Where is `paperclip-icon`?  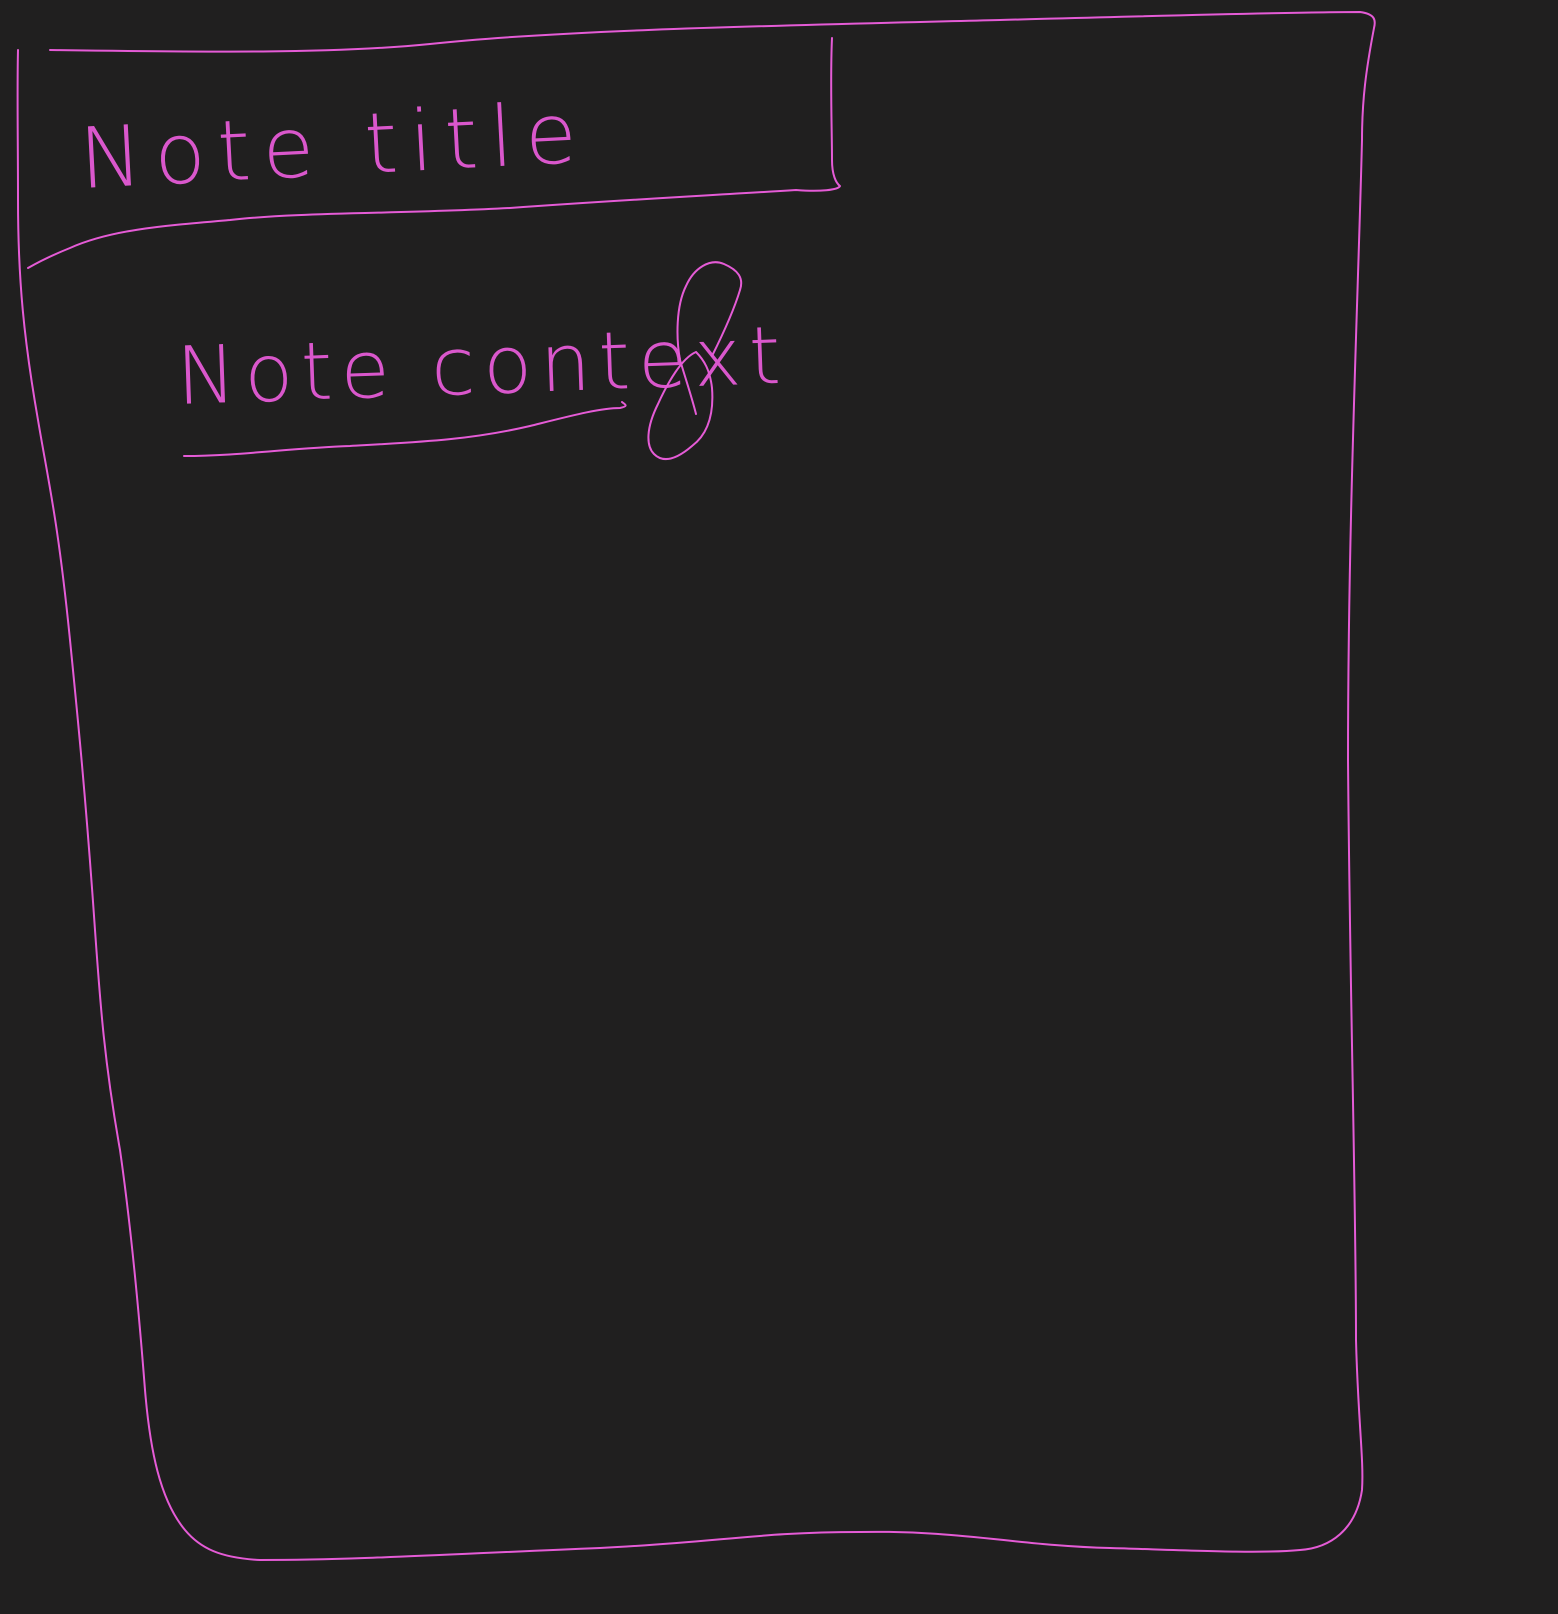
paperclip-icon is located at coordinates (695, 363).